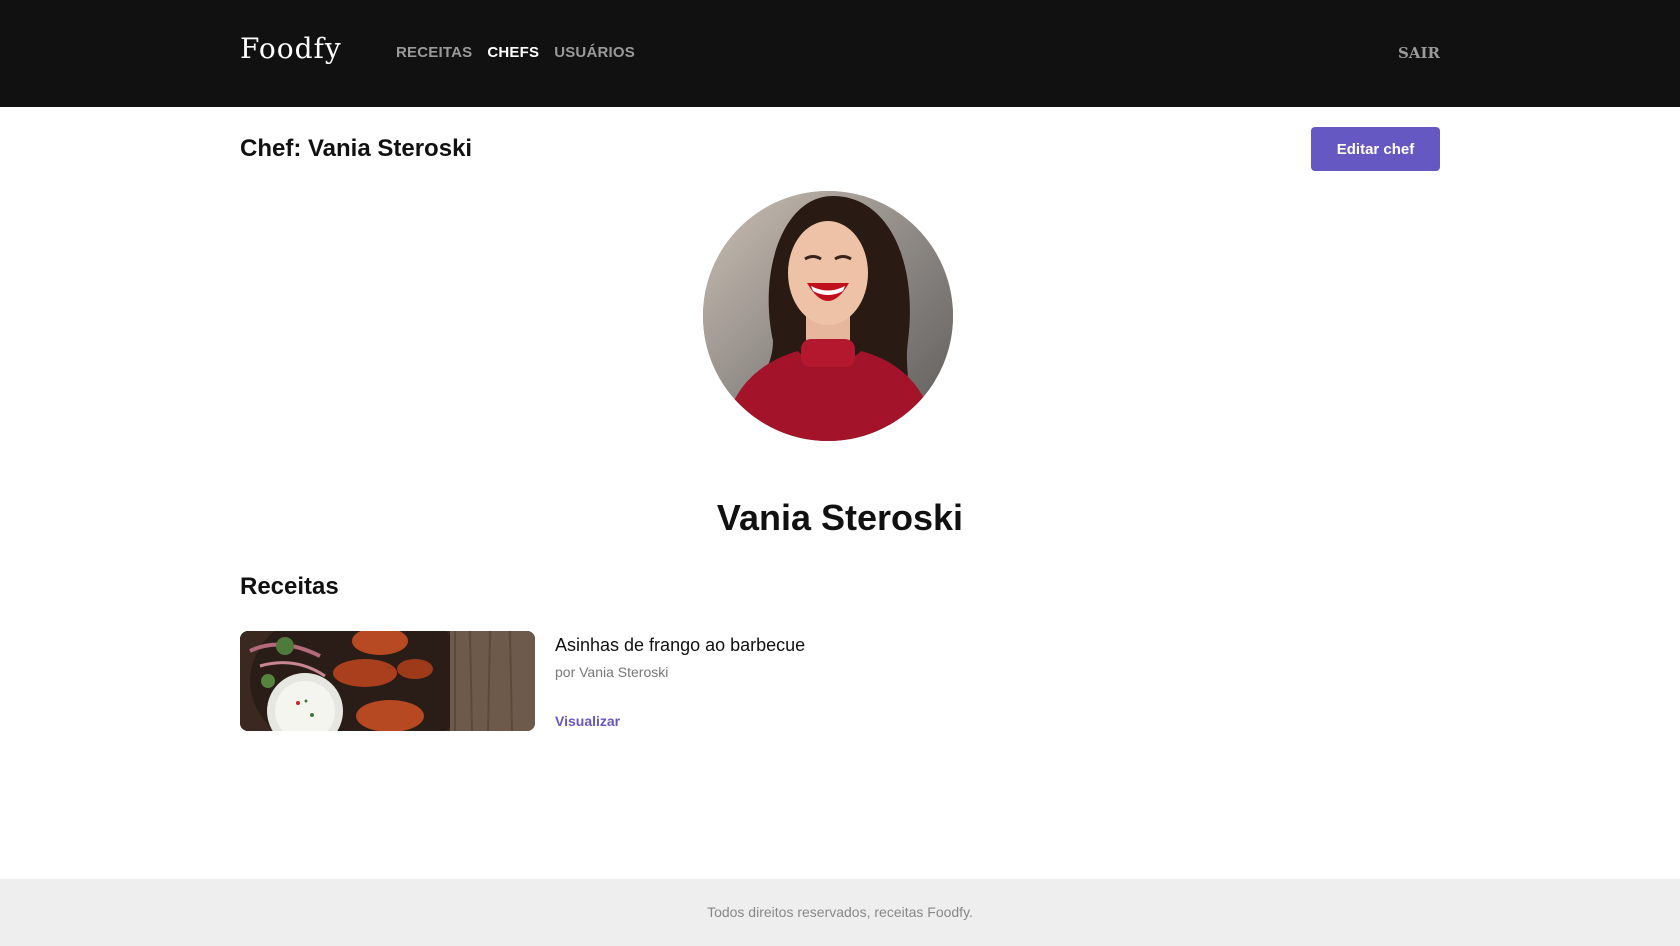  Describe the element at coordinates (291, 48) in the screenshot. I see `logo: Foodfy` at that location.